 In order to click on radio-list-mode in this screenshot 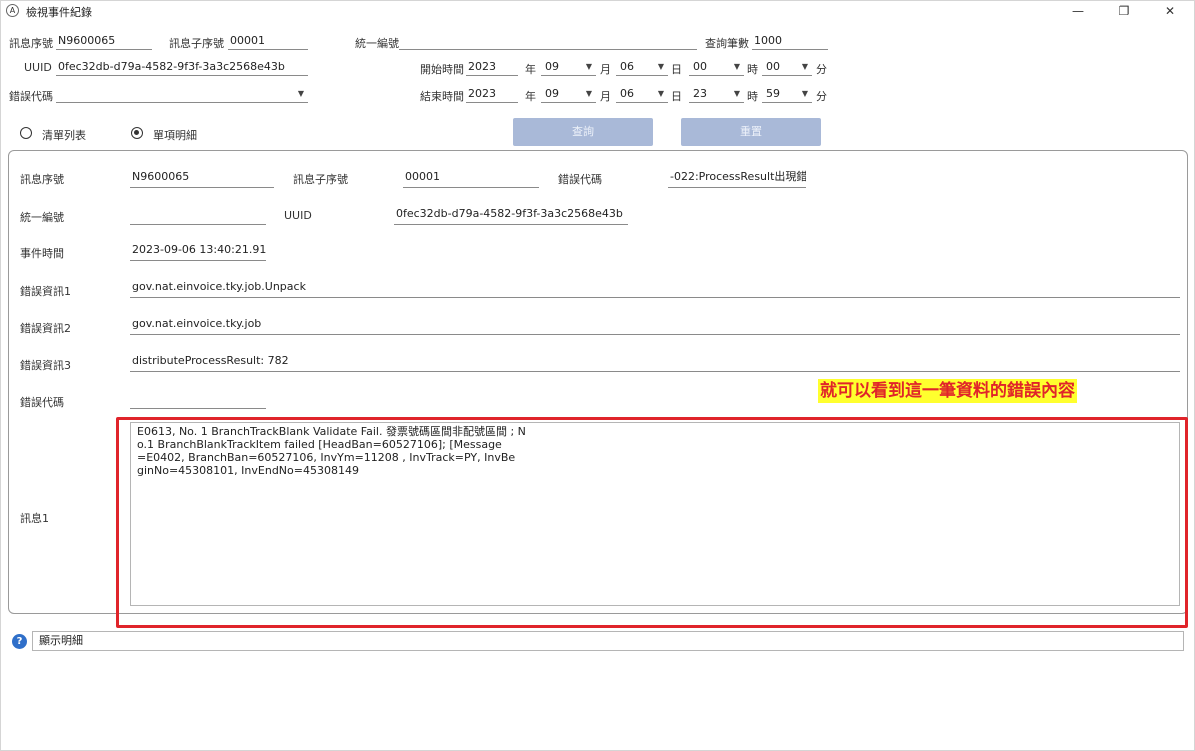, I will do `click(26, 133)`.